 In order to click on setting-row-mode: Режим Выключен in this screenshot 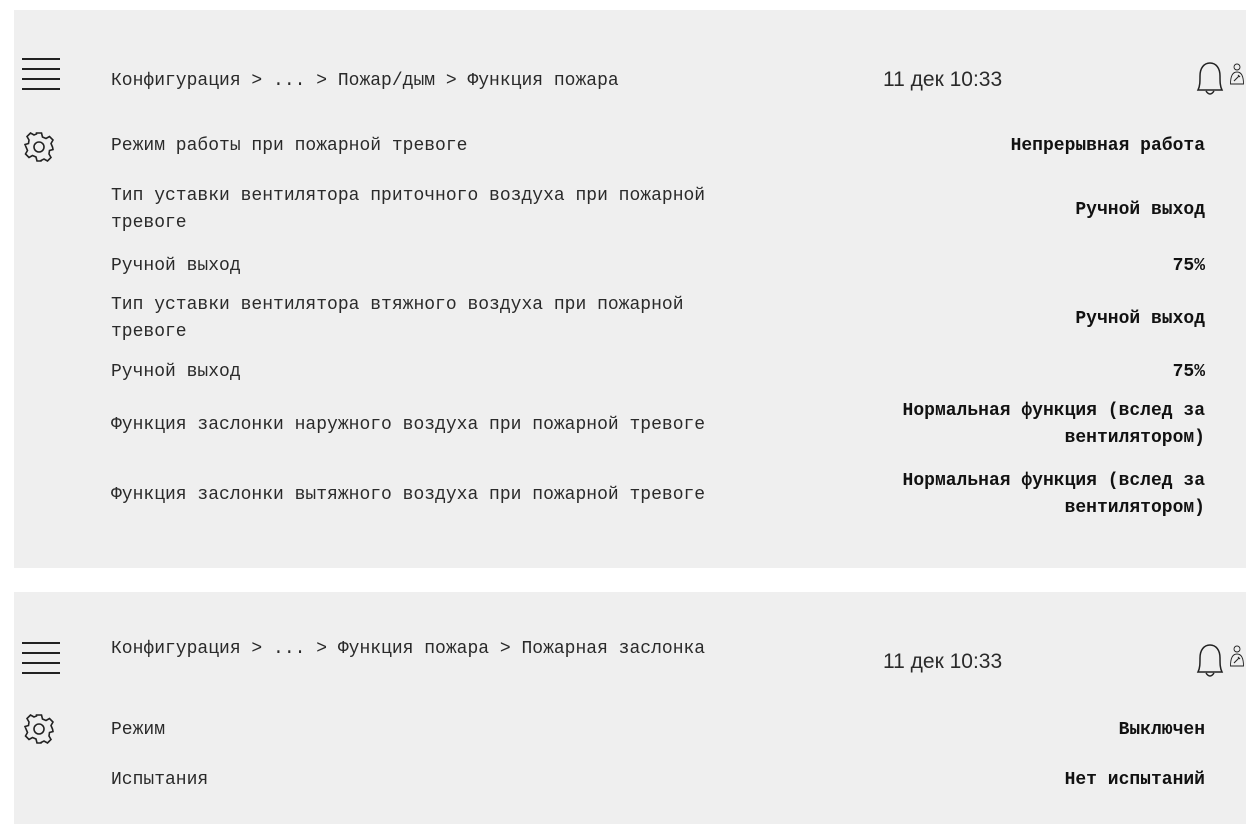, I will do `click(658, 730)`.